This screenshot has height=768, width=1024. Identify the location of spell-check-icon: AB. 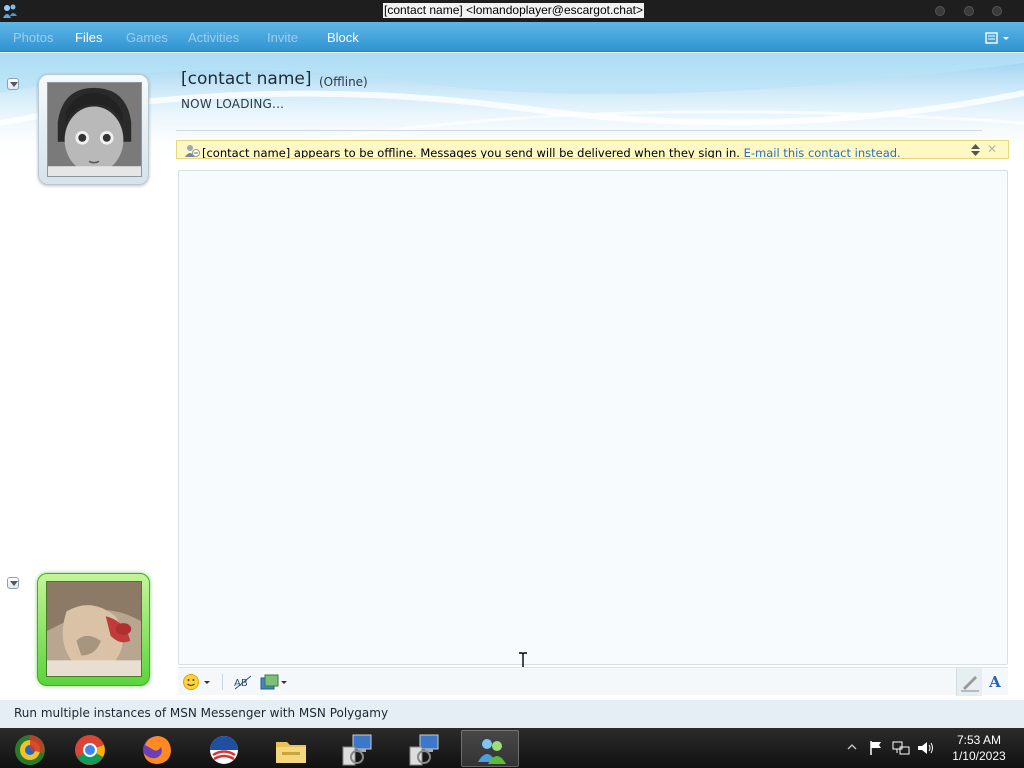
(243, 682).